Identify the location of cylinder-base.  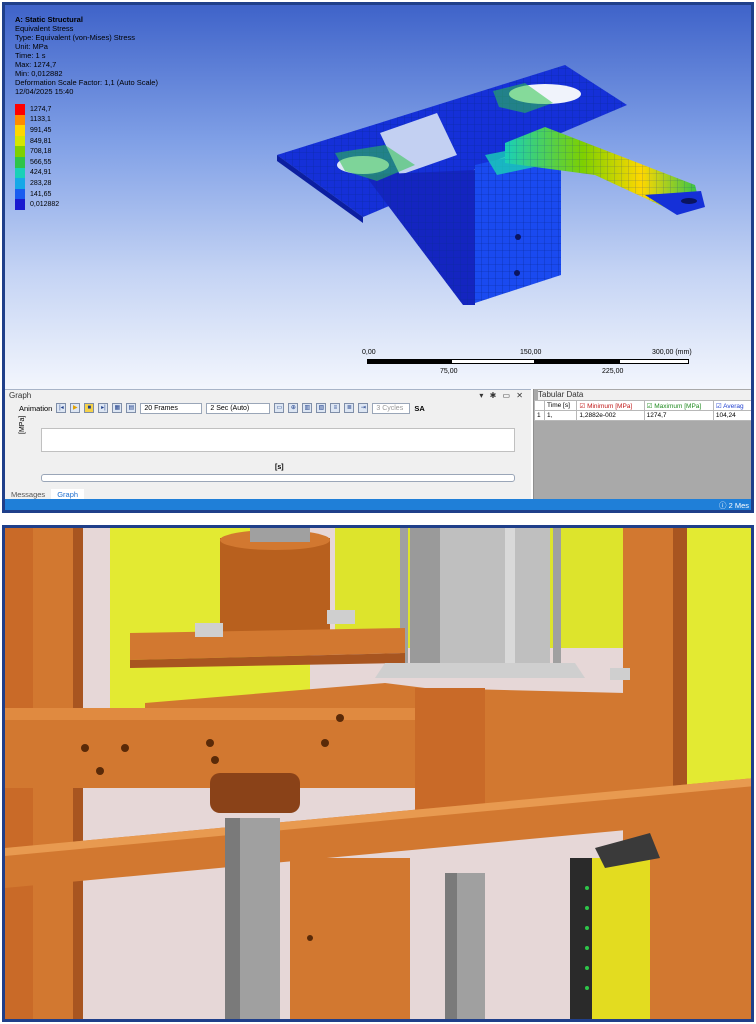
(480, 670).